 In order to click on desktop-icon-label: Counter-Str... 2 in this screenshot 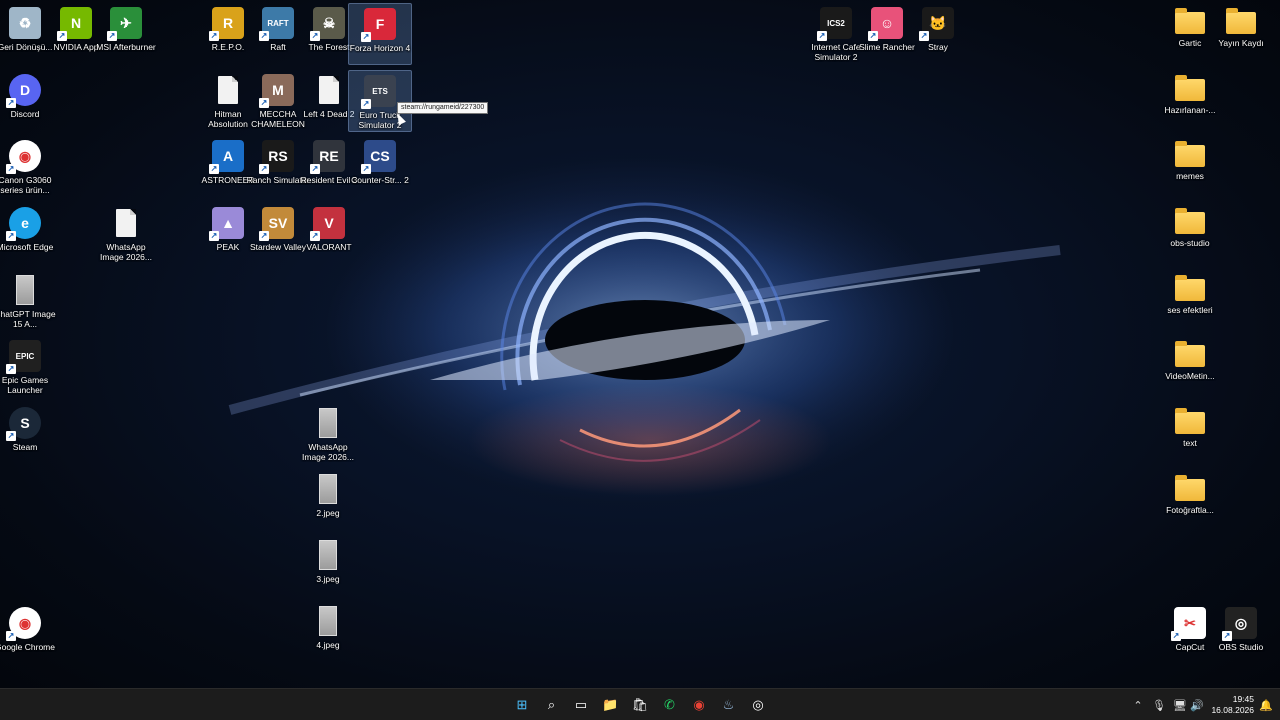, I will do `click(380, 180)`.